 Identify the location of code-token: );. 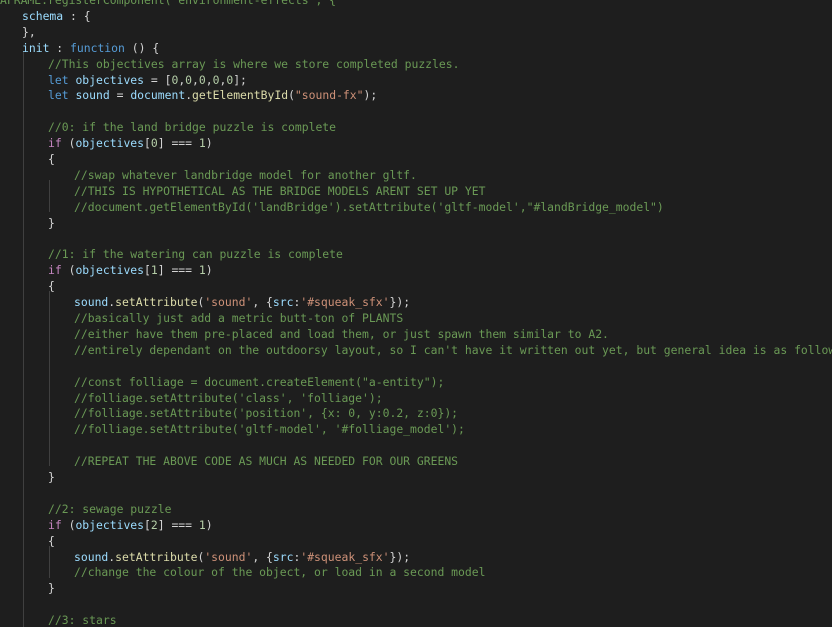
(370, 95).